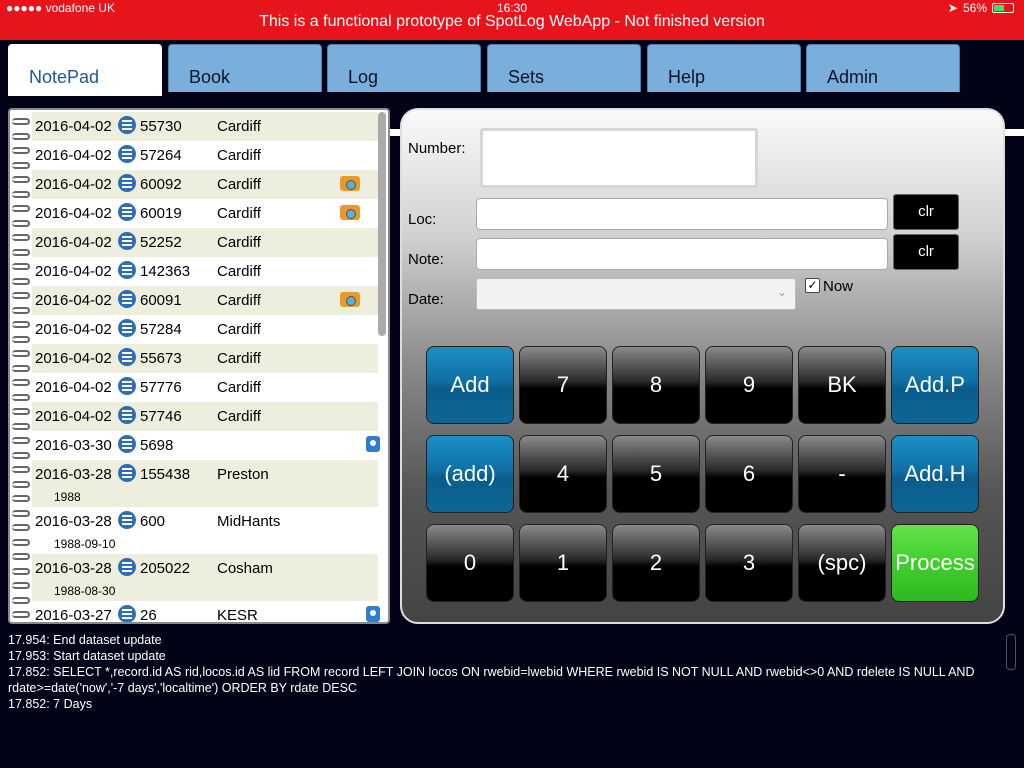  What do you see at coordinates (842, 563) in the screenshot?
I see `key-spc-button: (spc)` at bounding box center [842, 563].